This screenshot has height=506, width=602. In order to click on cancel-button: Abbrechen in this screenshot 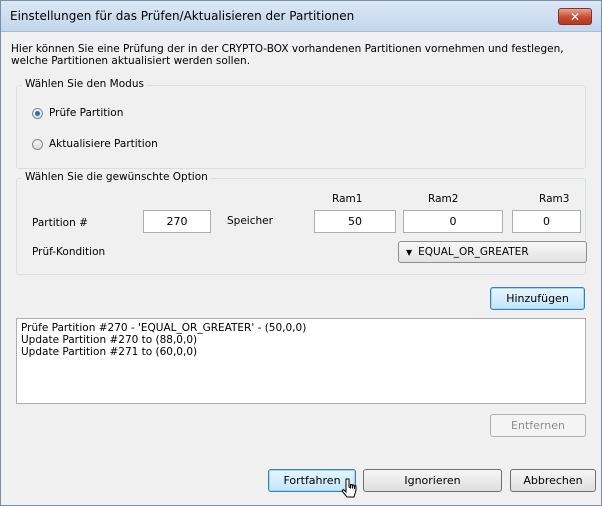, I will do `click(553, 480)`.